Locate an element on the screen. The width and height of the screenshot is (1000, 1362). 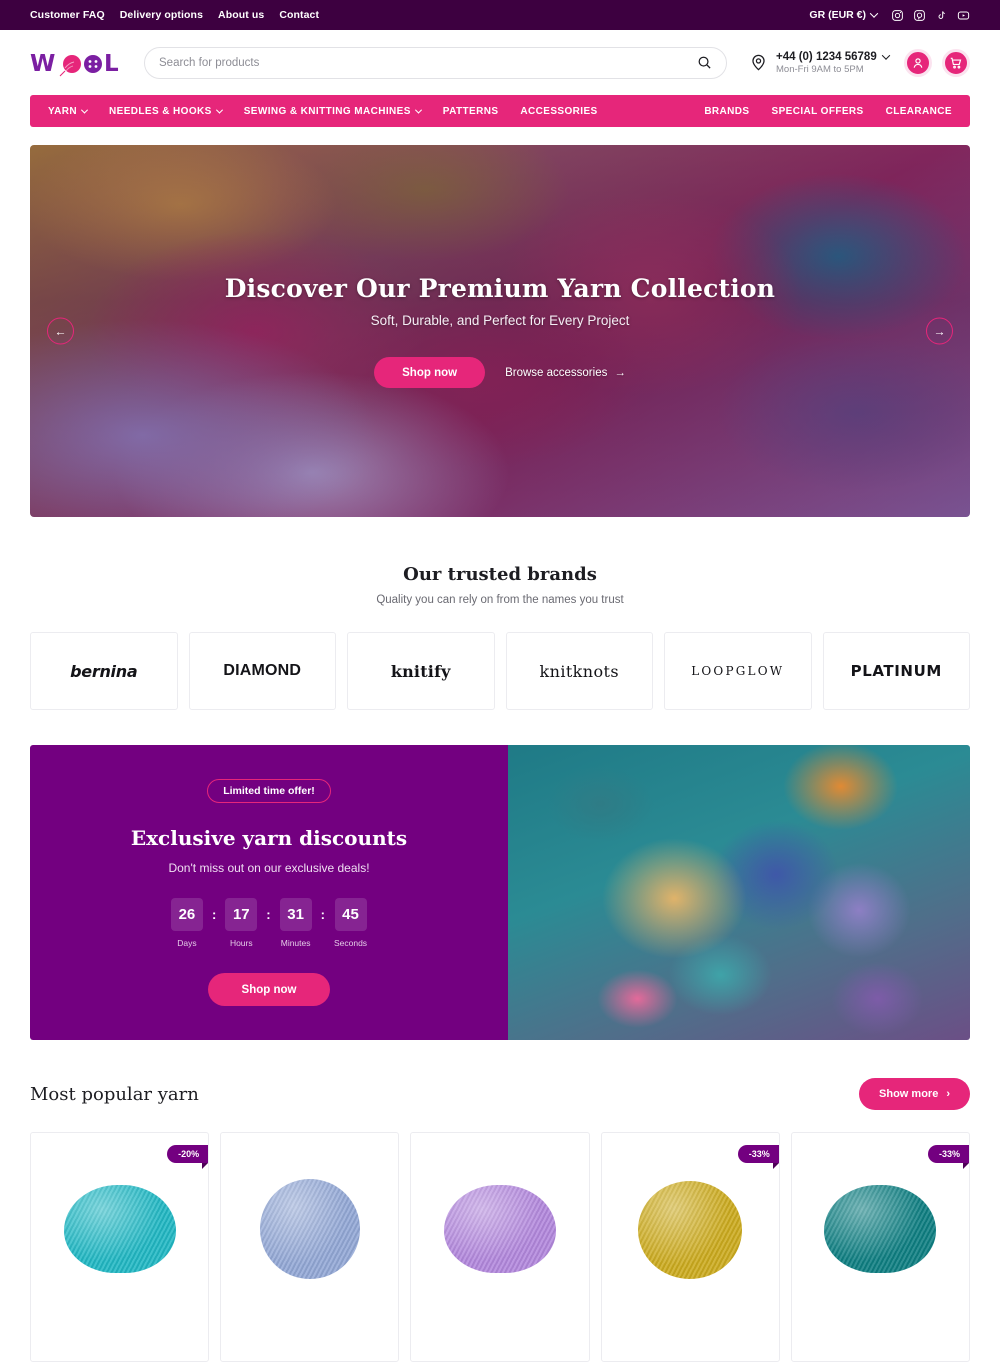
header-actions is located at coordinates (937, 62).